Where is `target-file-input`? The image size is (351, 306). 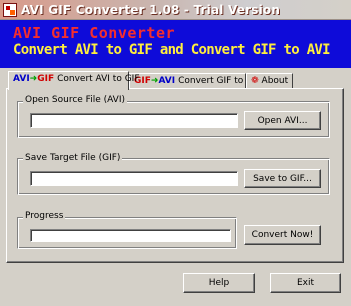
target-file-input is located at coordinates (134, 178).